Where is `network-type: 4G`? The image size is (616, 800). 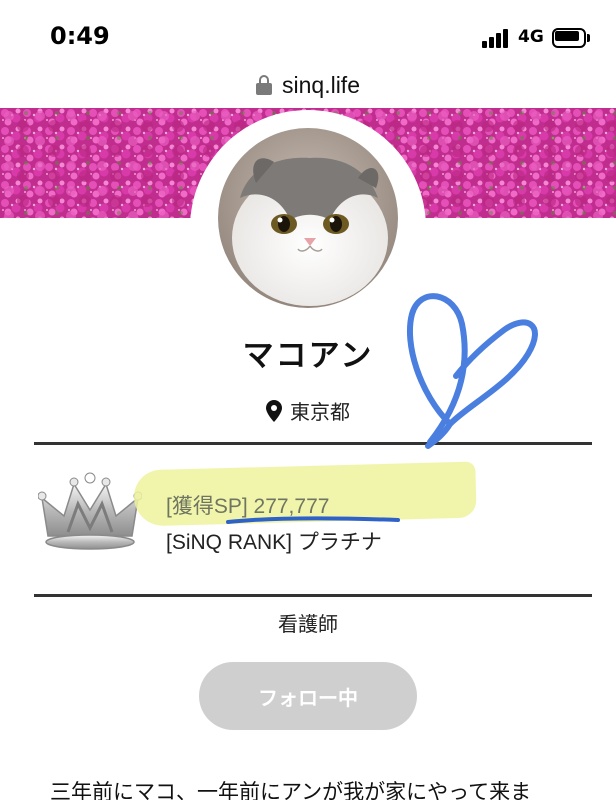
network-type: 4G is located at coordinates (531, 37).